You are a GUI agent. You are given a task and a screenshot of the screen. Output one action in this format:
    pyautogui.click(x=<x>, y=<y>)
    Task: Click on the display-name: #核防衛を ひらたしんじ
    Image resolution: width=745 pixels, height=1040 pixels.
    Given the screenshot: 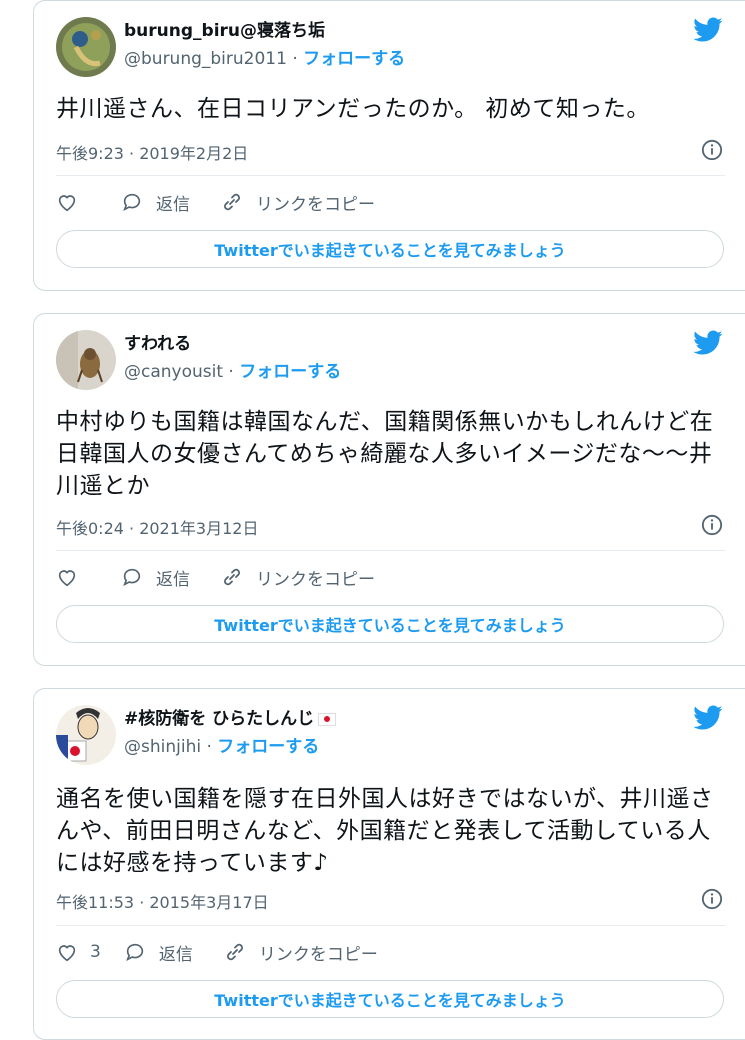 What is the action you would take?
    pyautogui.click(x=230, y=719)
    